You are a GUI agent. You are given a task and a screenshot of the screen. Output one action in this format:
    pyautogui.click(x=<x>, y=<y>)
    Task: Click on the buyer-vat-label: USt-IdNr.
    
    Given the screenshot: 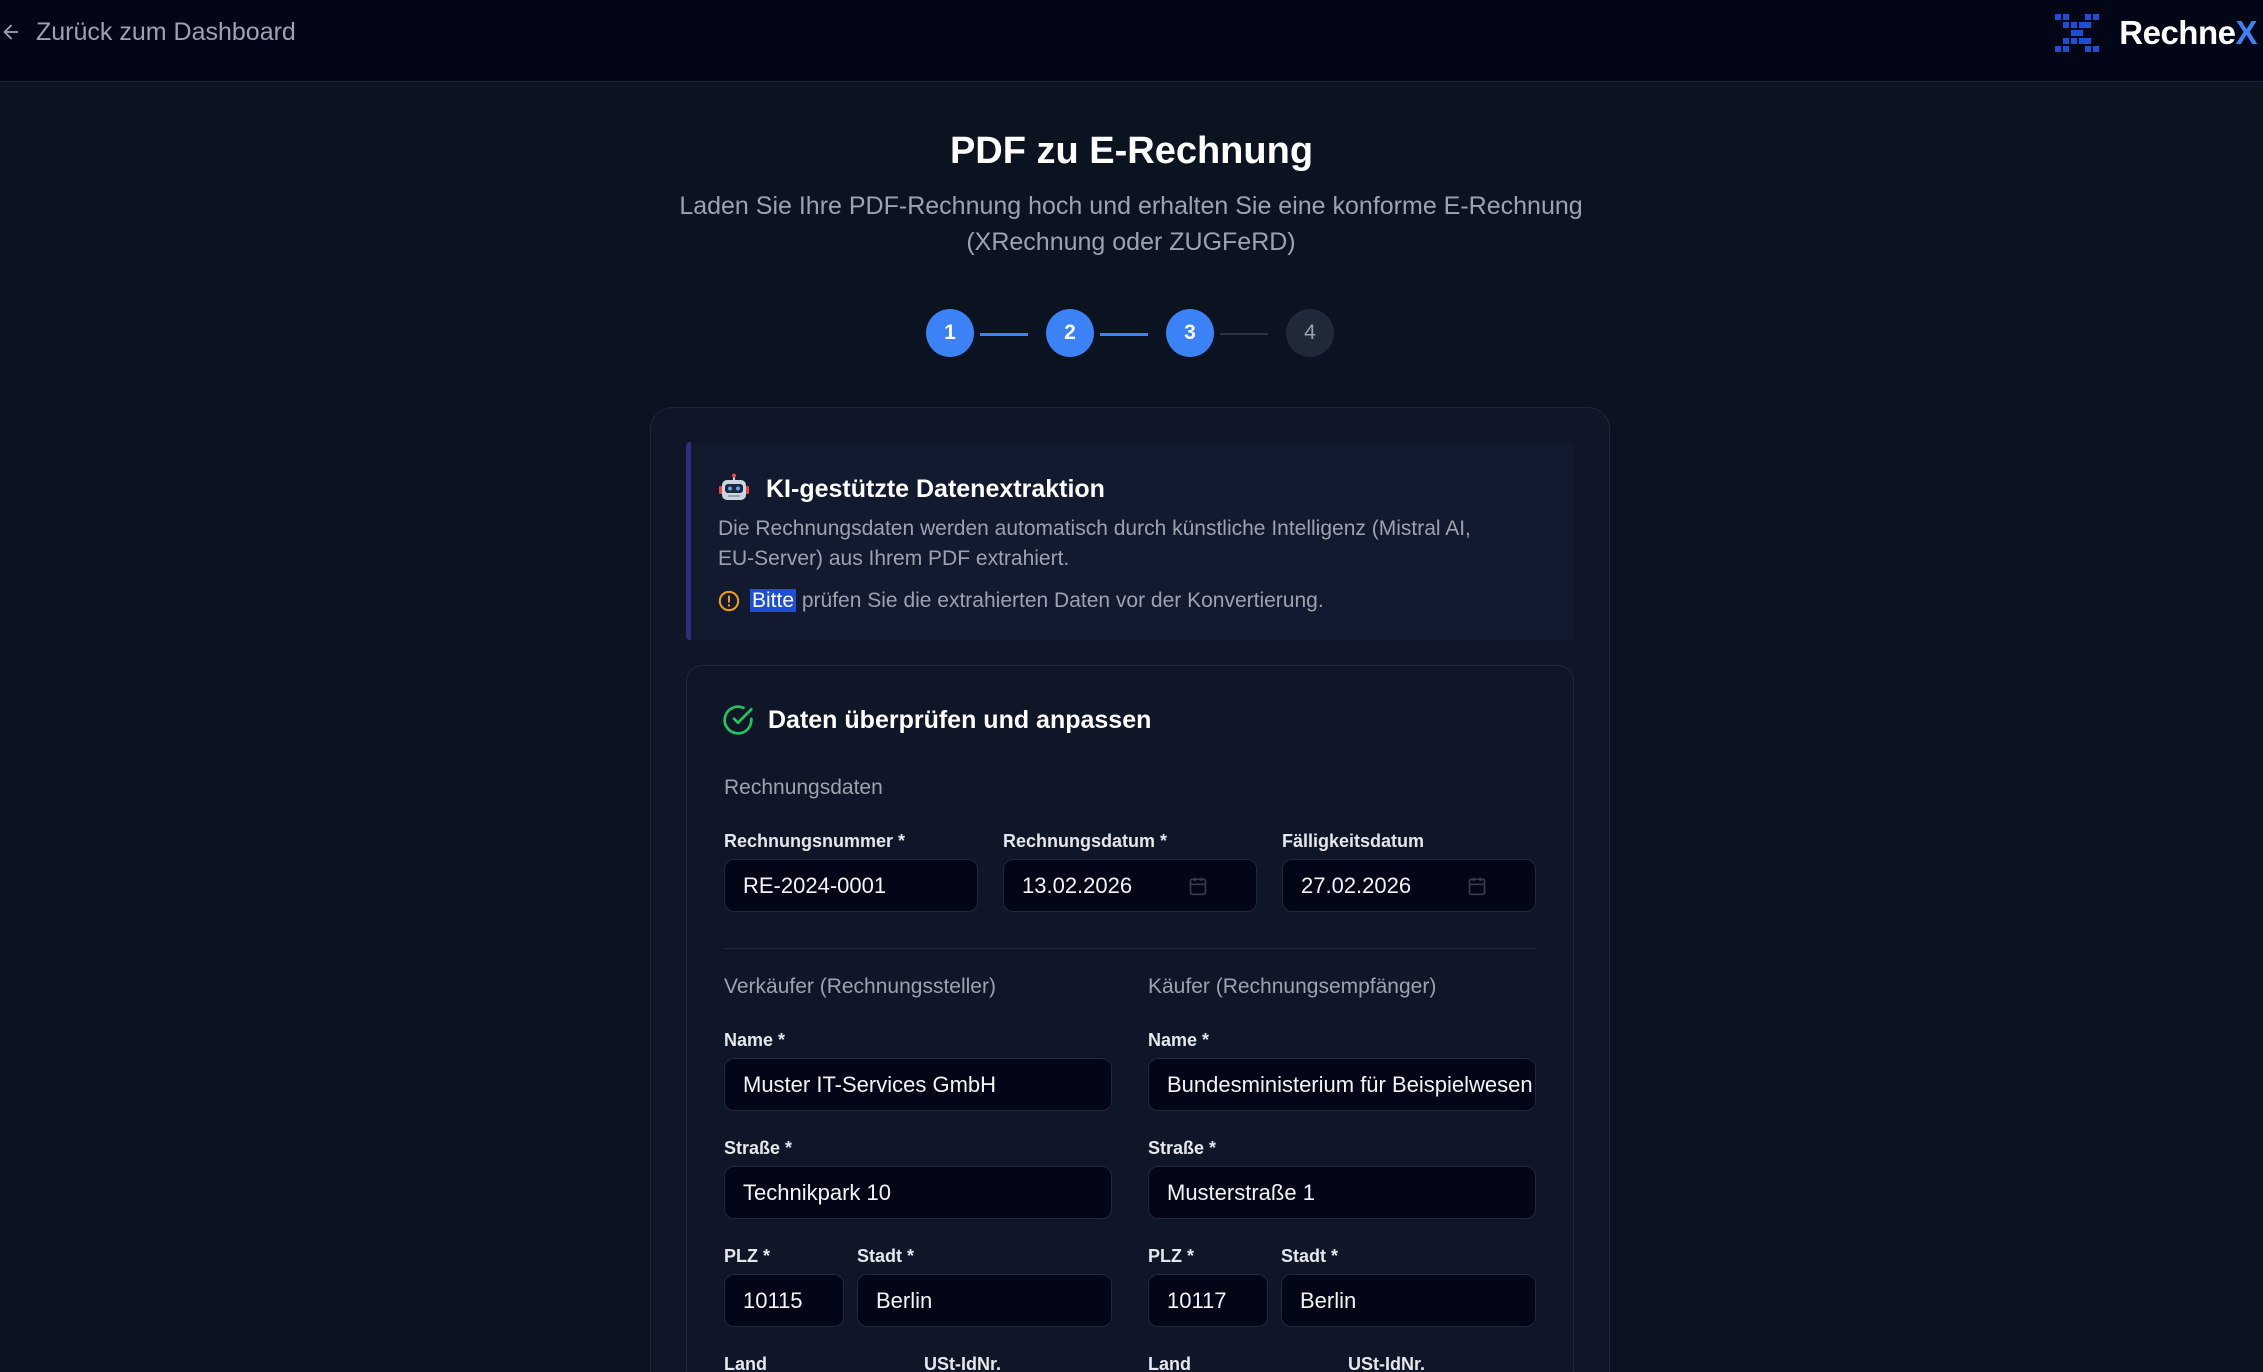 What is the action you would take?
    pyautogui.click(x=1387, y=1363)
    